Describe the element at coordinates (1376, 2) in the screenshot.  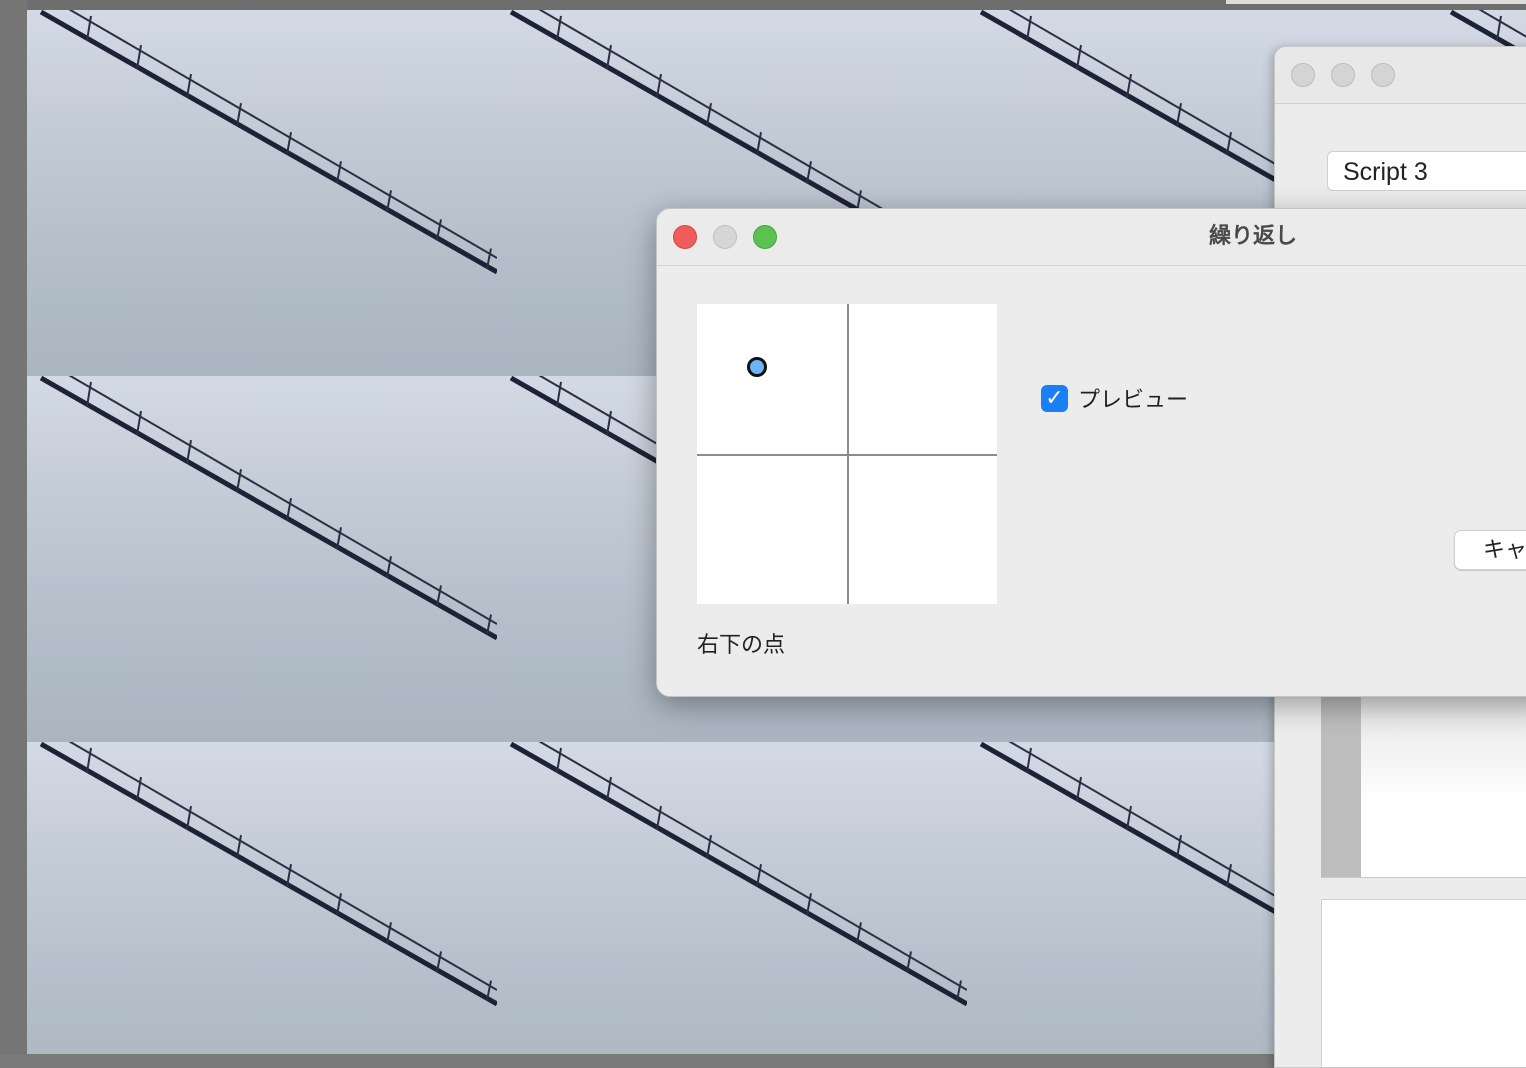
I see `top-strip-light` at that location.